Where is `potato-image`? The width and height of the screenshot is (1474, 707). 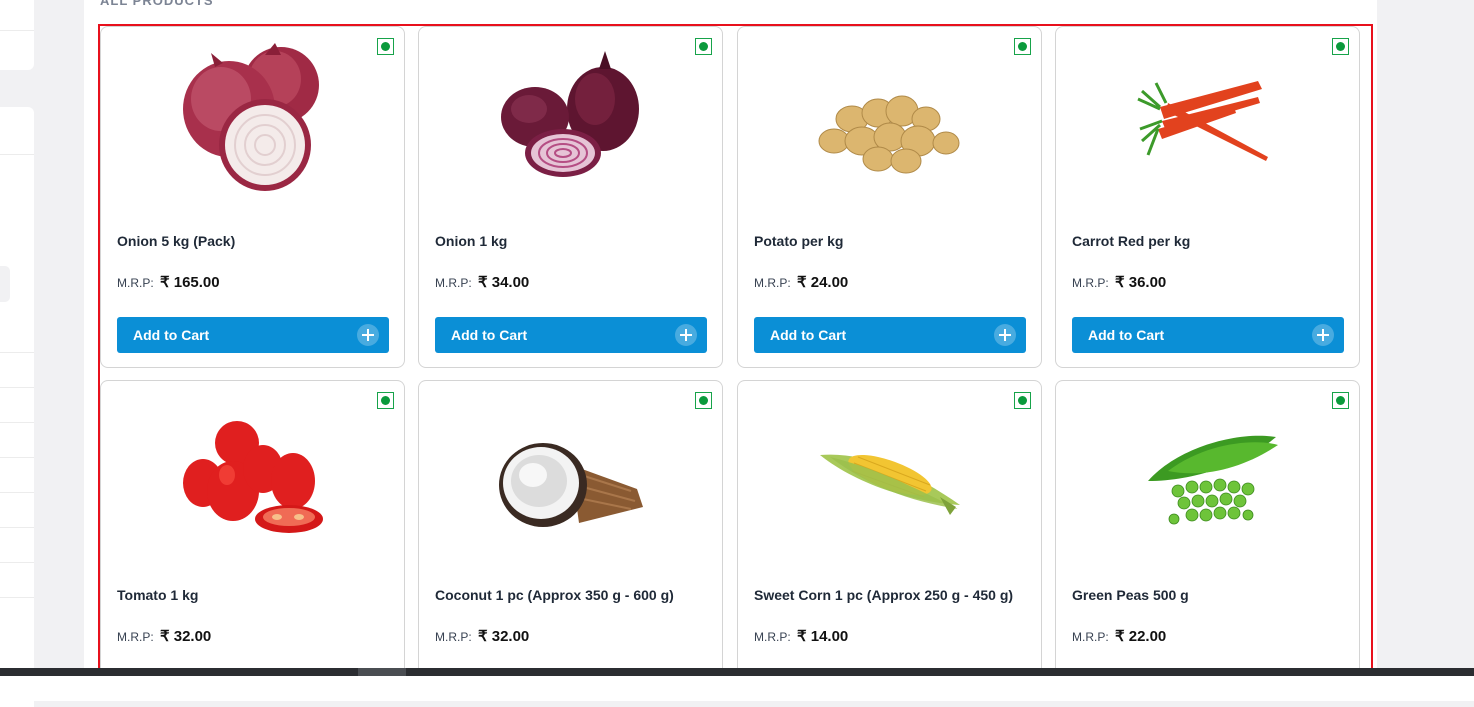 potato-image is located at coordinates (889, 134).